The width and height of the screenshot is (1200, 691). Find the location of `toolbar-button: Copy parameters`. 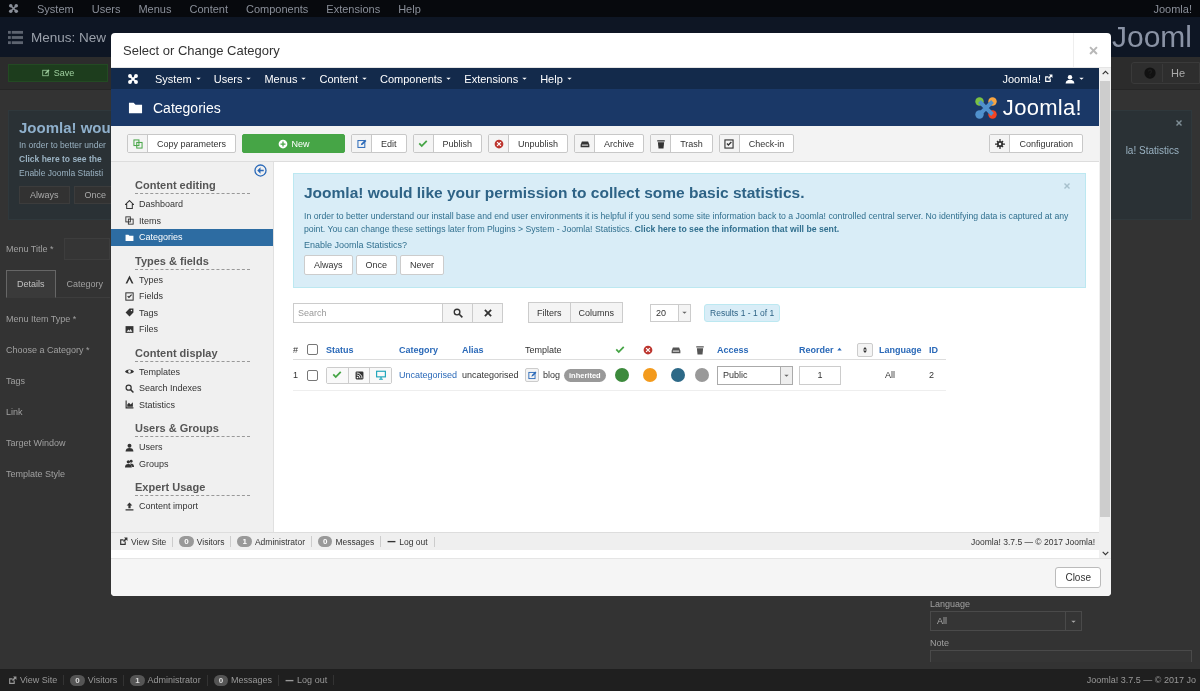

toolbar-button: Copy parameters is located at coordinates (182, 143).